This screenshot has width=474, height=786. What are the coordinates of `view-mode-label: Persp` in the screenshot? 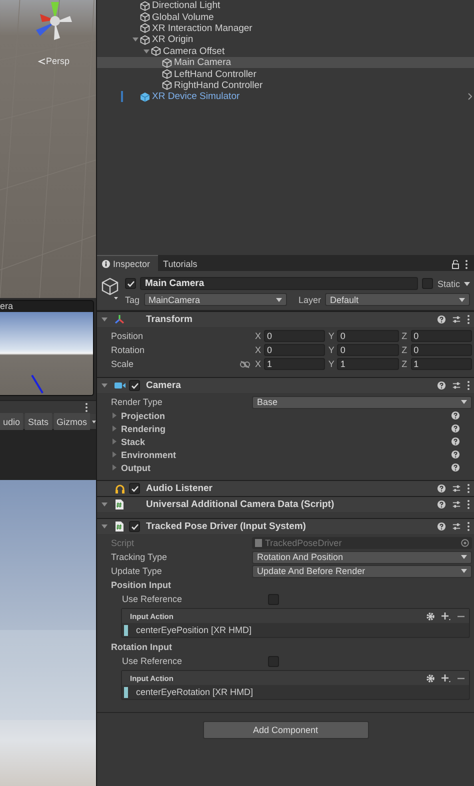 It's located at (58, 61).